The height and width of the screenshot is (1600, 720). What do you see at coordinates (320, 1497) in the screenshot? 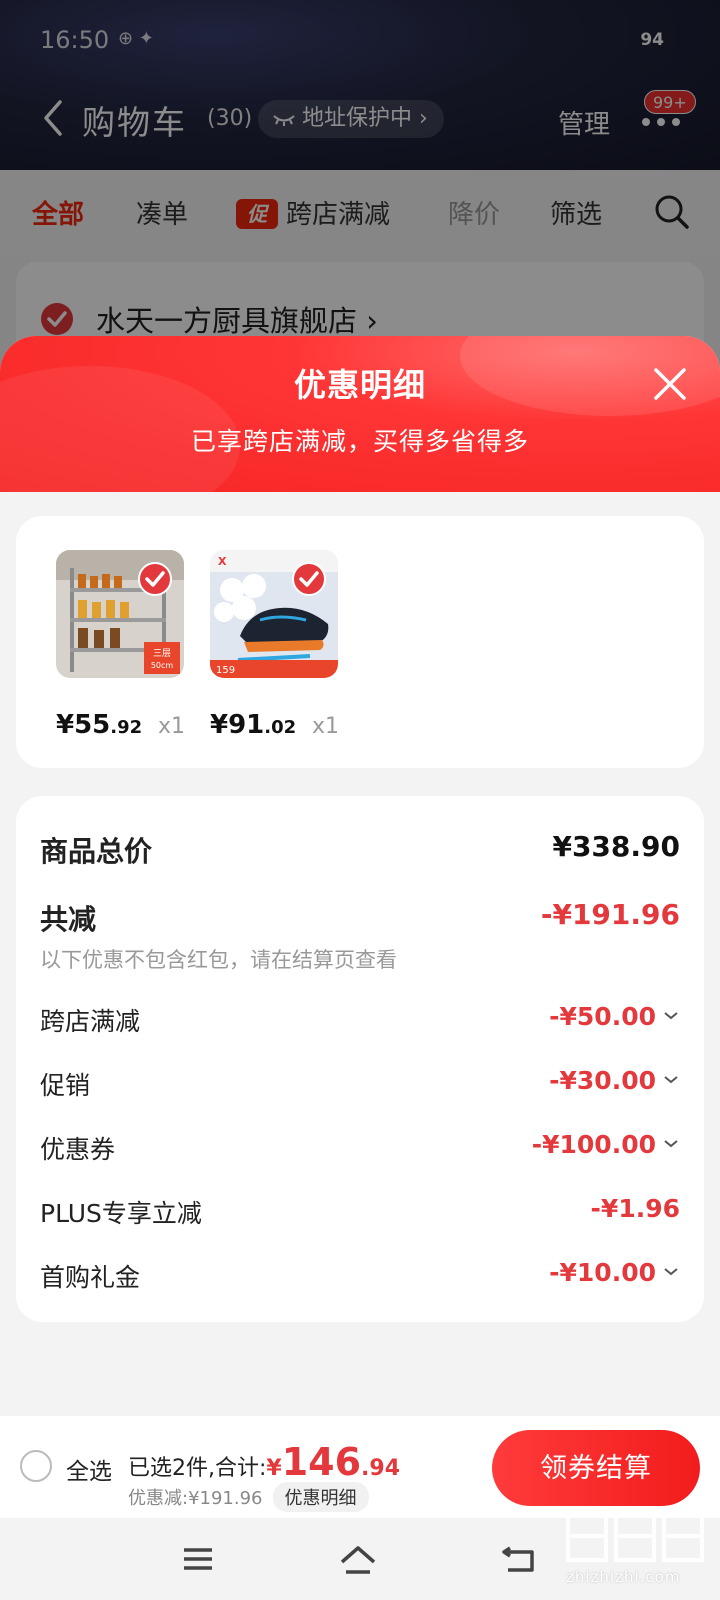
I see `discount-detail-chip: 优惠明细` at bounding box center [320, 1497].